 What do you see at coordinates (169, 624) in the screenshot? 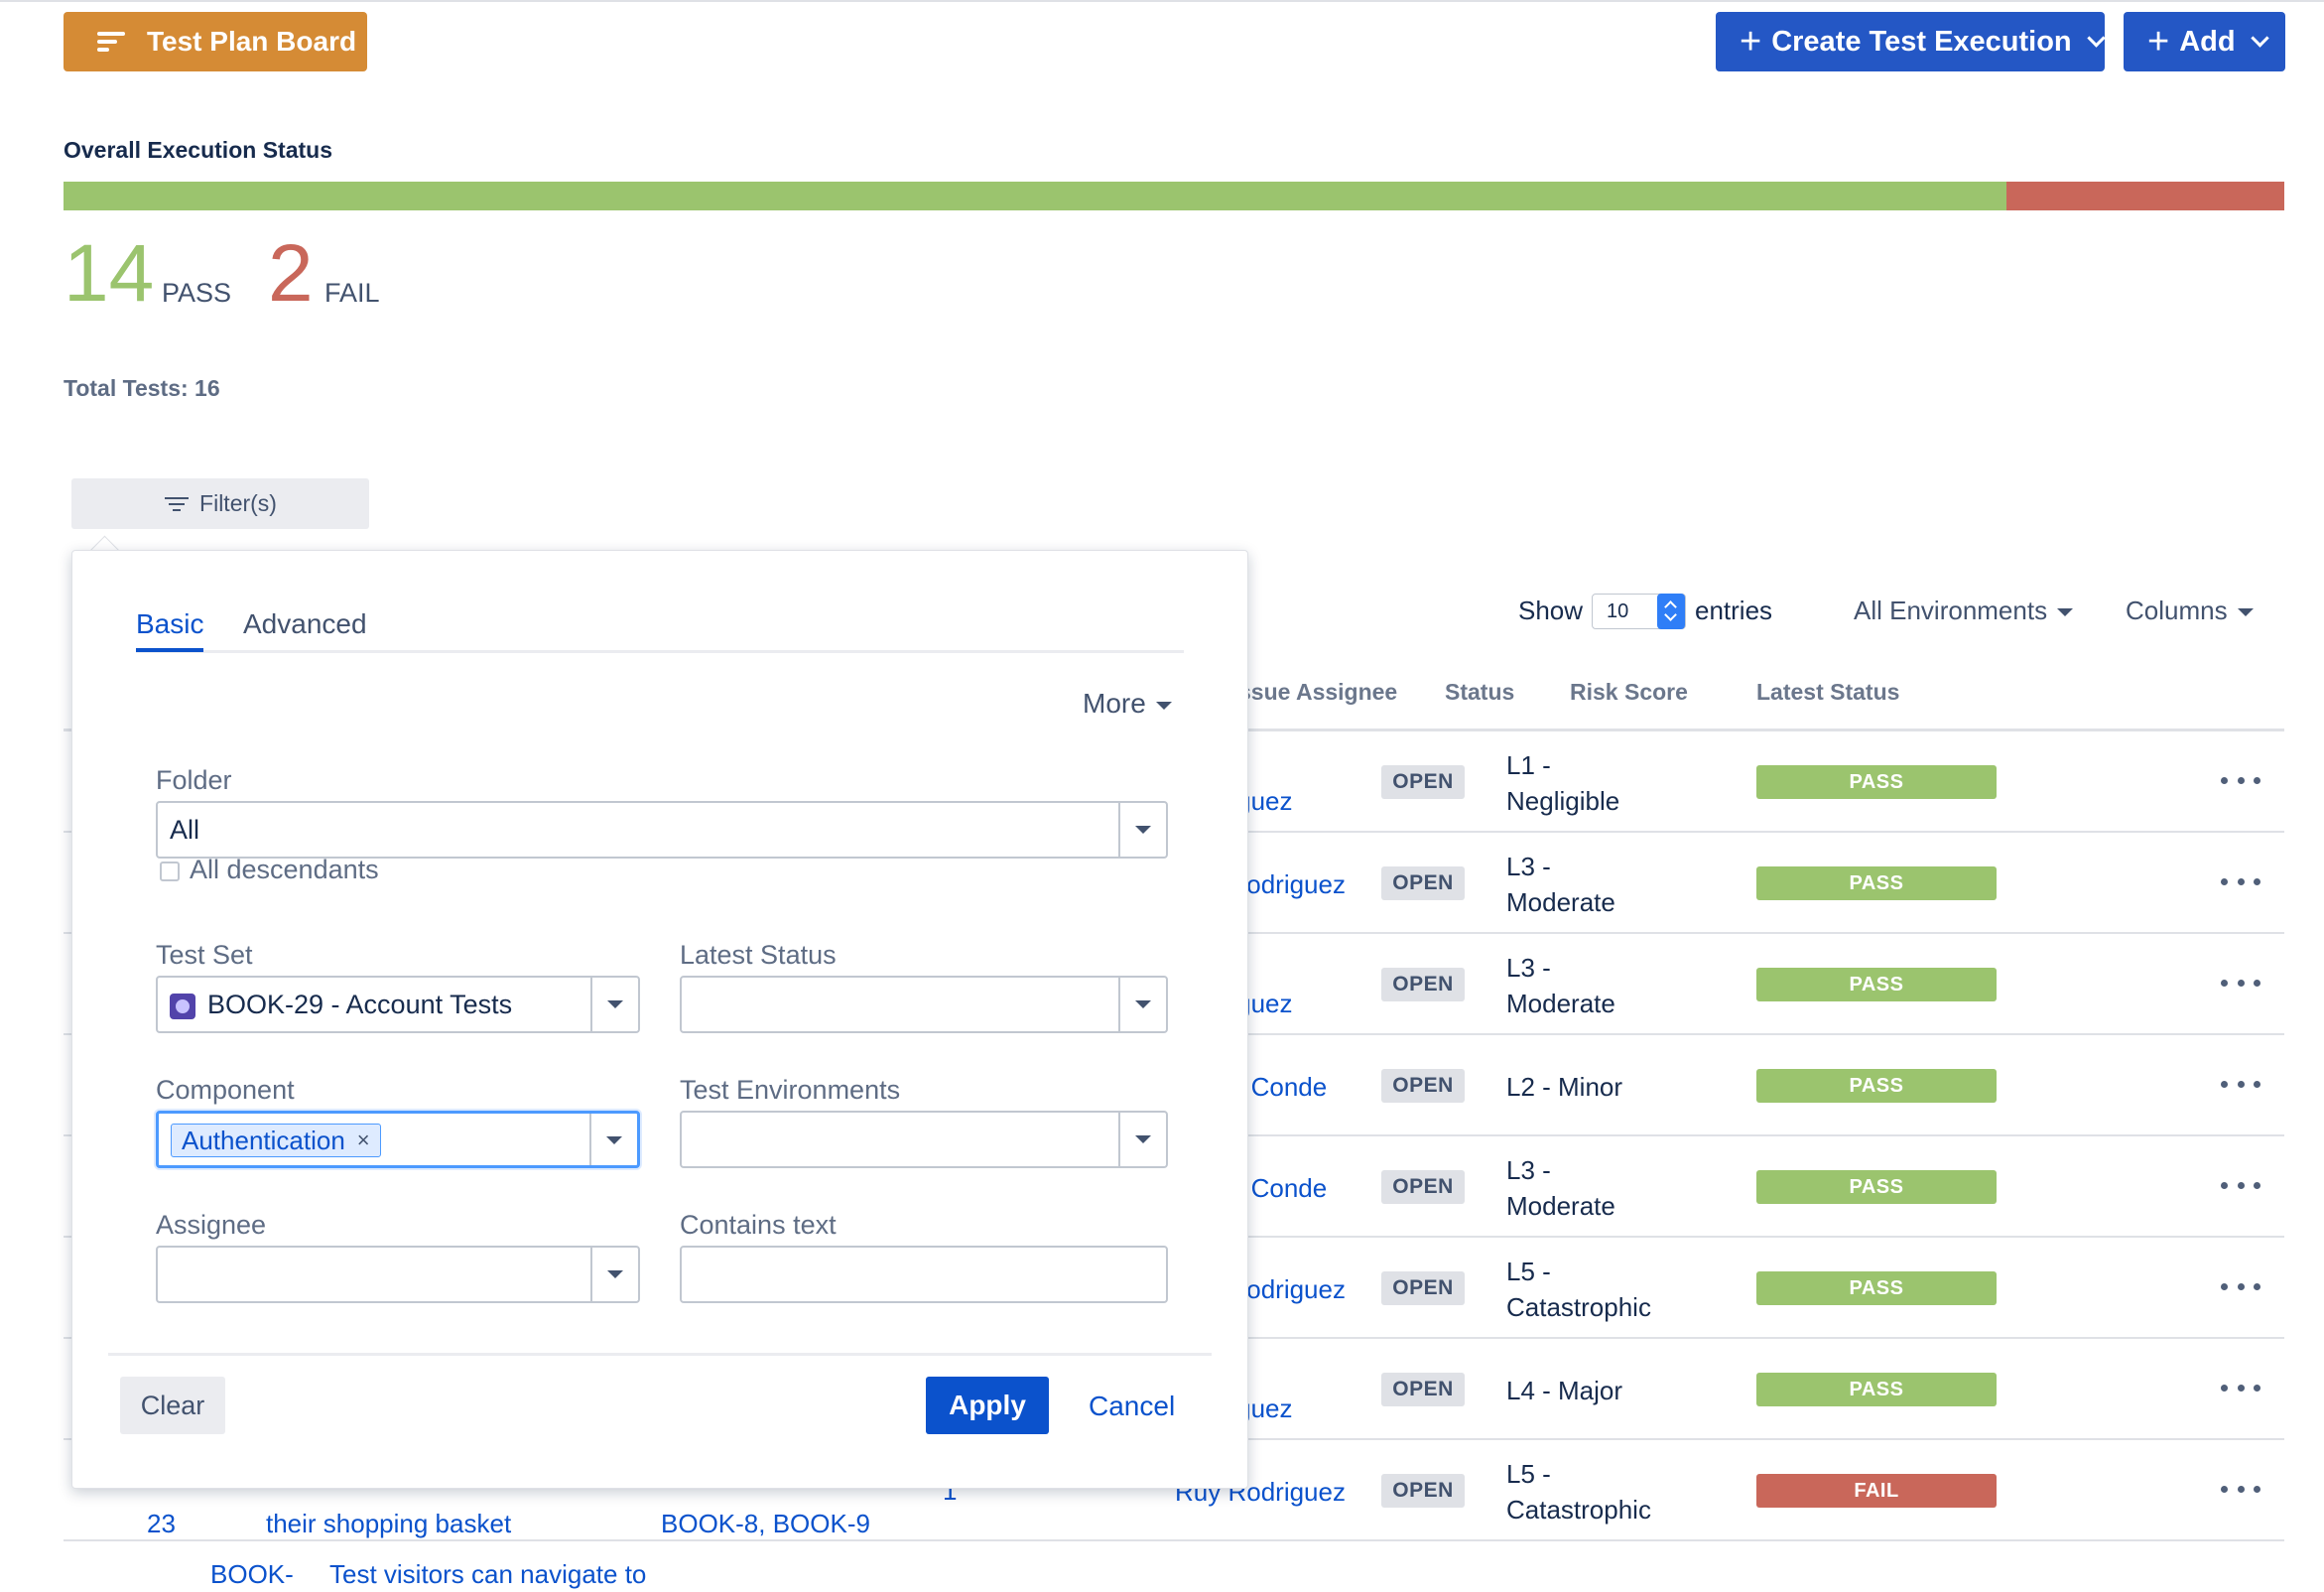
I see `tab-basic: Basic` at bounding box center [169, 624].